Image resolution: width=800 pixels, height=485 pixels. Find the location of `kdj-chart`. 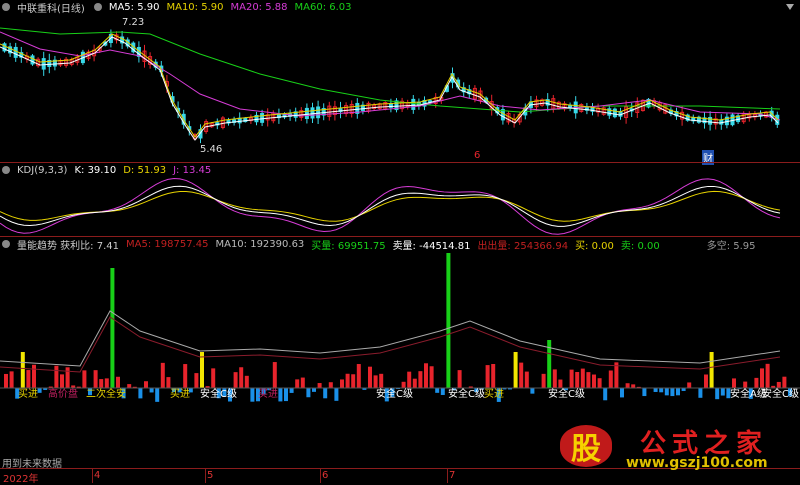

kdj-chart is located at coordinates (400, 206).